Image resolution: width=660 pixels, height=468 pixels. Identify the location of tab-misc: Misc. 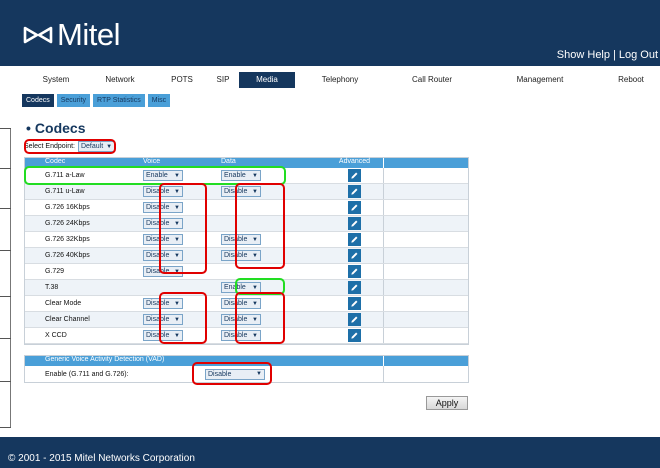
(159, 100).